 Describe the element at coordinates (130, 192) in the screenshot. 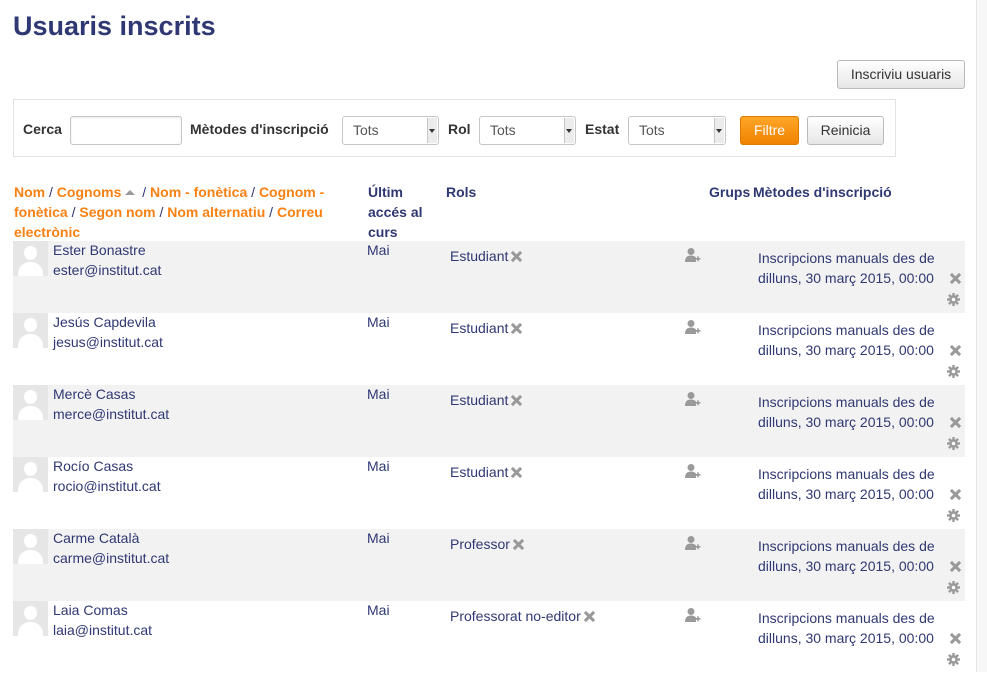

I see `caret-up-icon` at that location.